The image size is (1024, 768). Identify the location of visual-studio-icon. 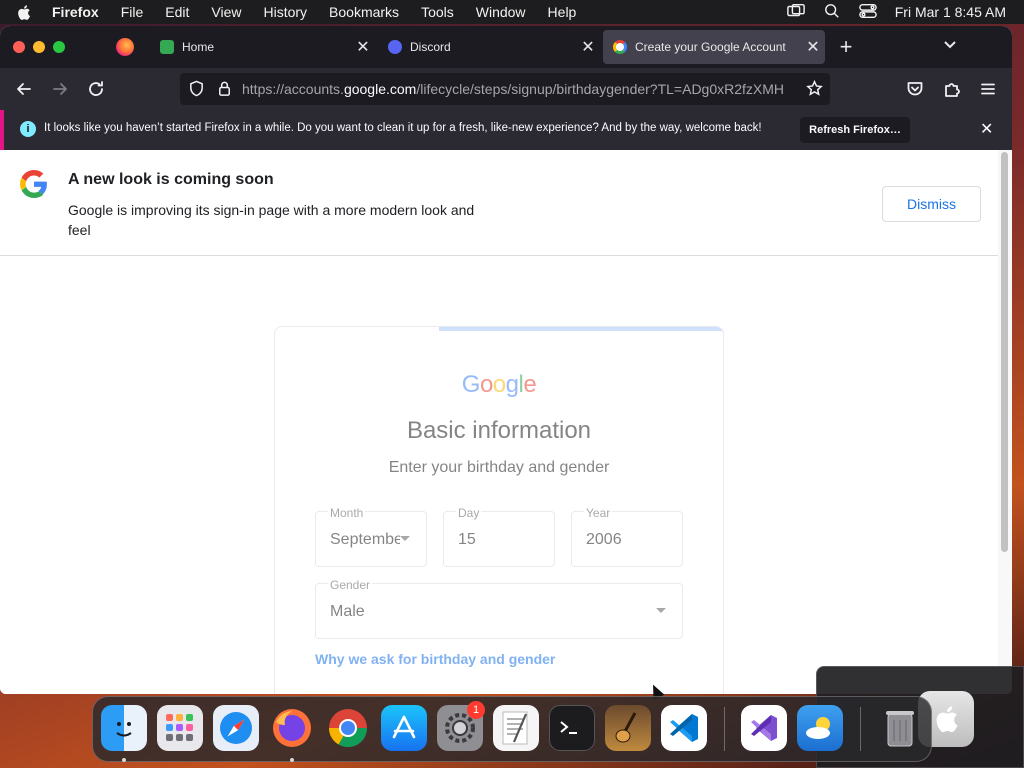
(764, 728).